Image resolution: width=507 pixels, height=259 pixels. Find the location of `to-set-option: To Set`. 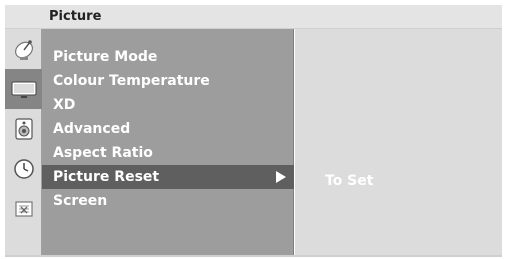

to-set-option: To Set is located at coordinates (349, 181).